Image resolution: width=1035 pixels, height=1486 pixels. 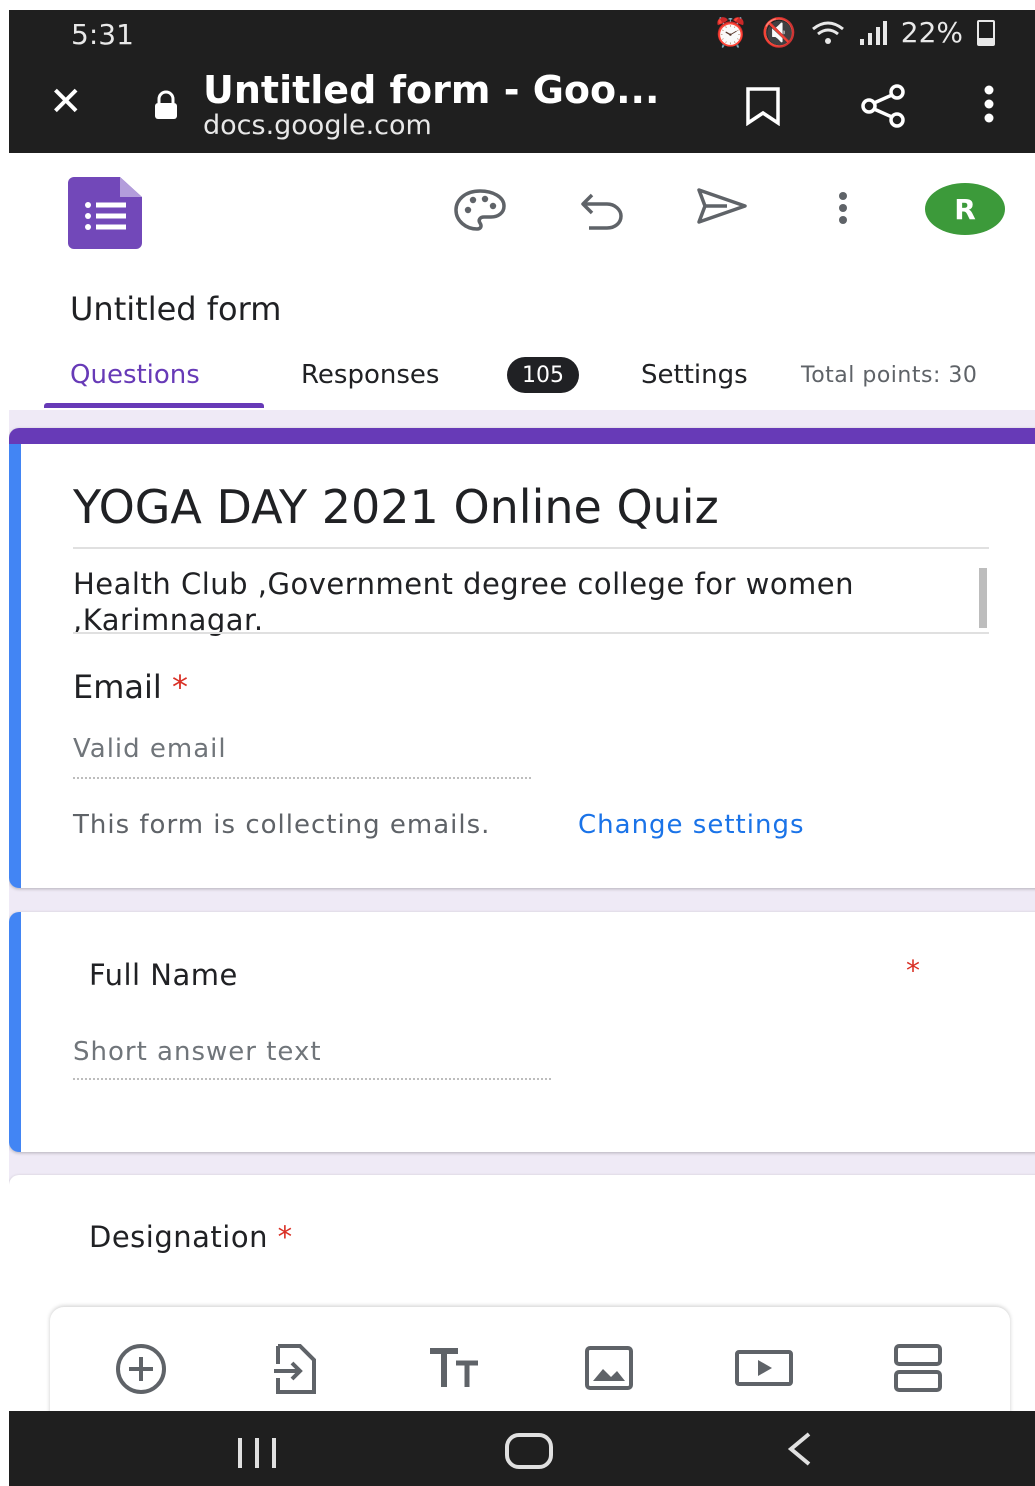 I want to click on email-input-line, so click(x=302, y=778).